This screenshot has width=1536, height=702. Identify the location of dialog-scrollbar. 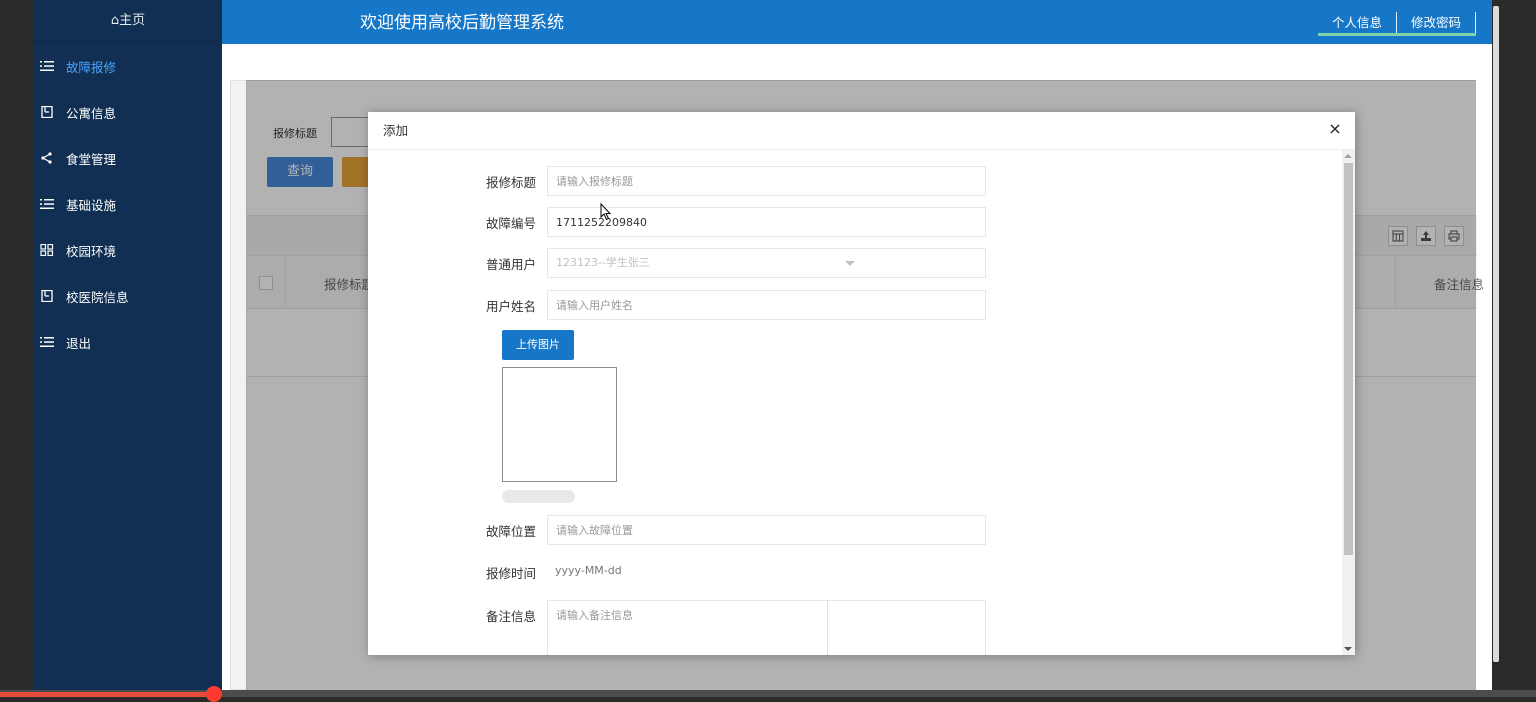
(1348, 402).